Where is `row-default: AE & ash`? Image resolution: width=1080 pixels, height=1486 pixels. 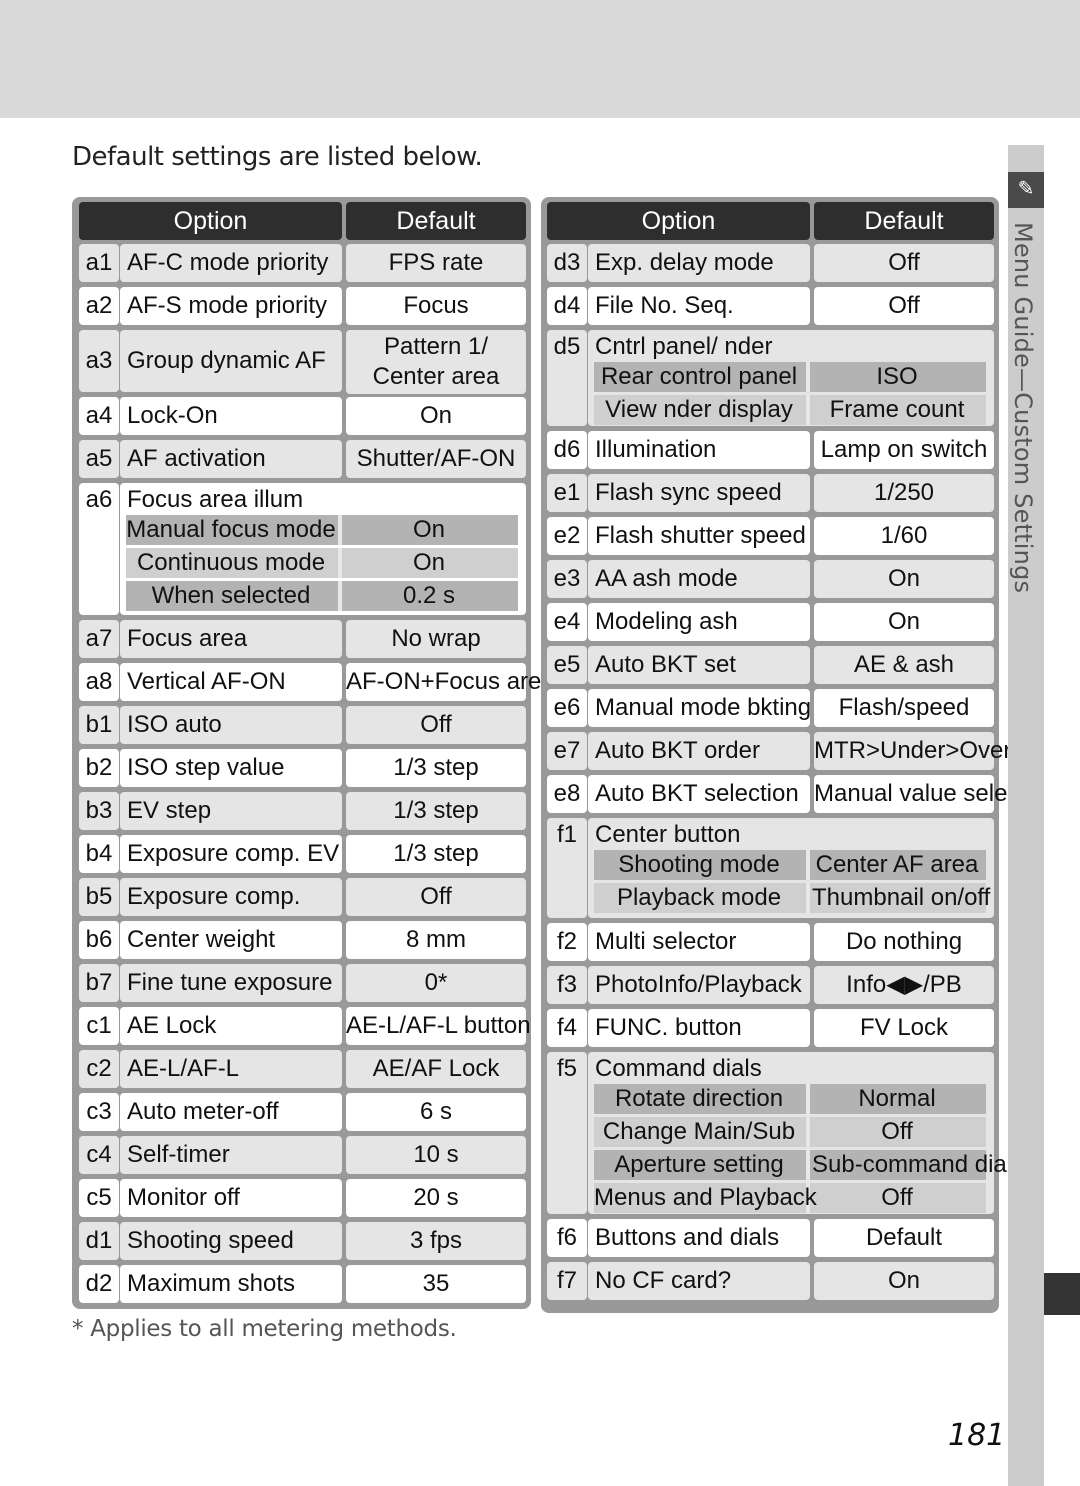
row-default: AE & ash is located at coordinates (904, 665).